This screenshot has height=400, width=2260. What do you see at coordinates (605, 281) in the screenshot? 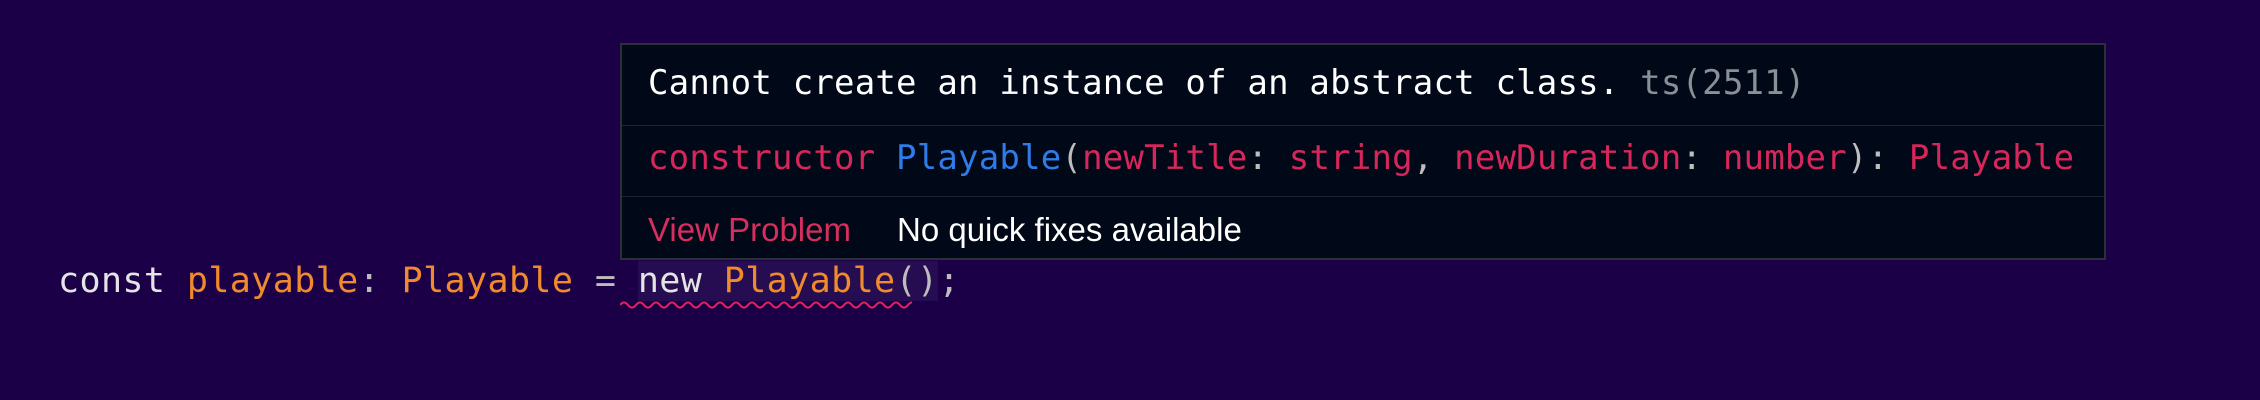
I see `equals-token: =` at bounding box center [605, 281].